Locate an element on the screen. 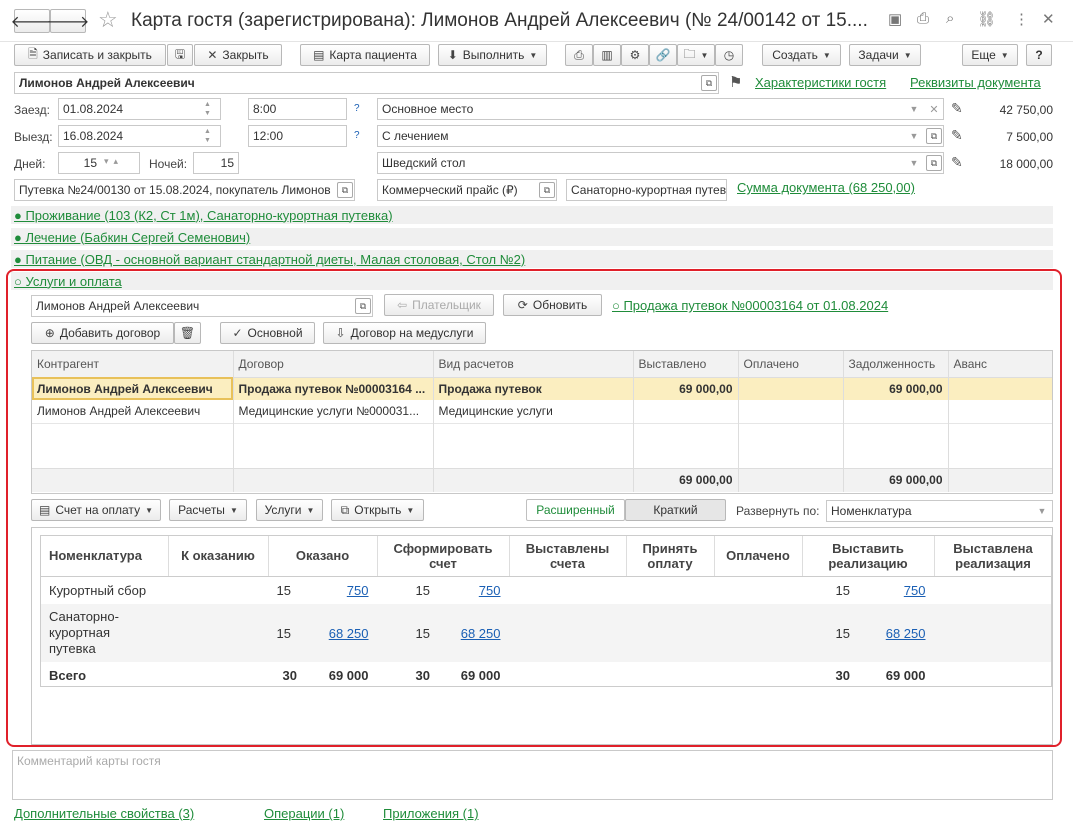  real-sum-link: 68 250 is located at coordinates (906, 633).